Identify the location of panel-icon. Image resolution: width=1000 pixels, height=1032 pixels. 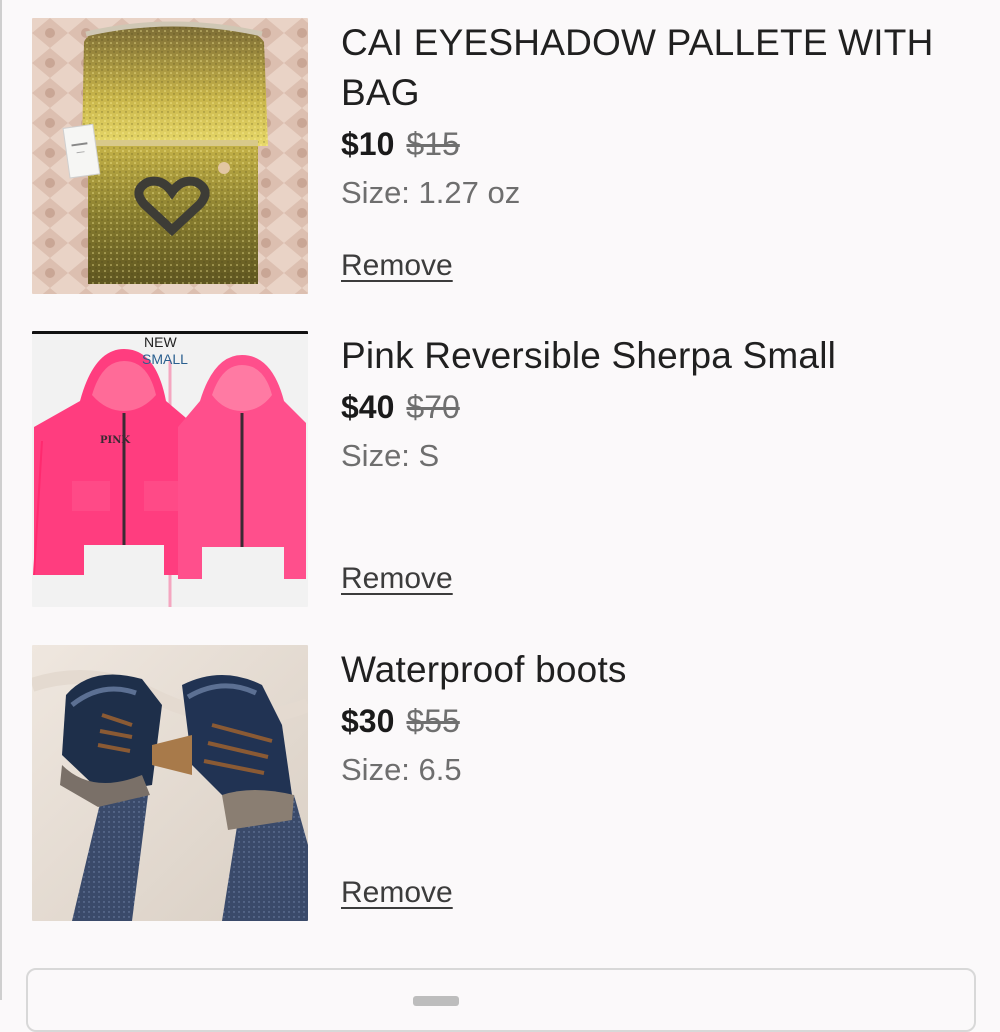
(436, 1001).